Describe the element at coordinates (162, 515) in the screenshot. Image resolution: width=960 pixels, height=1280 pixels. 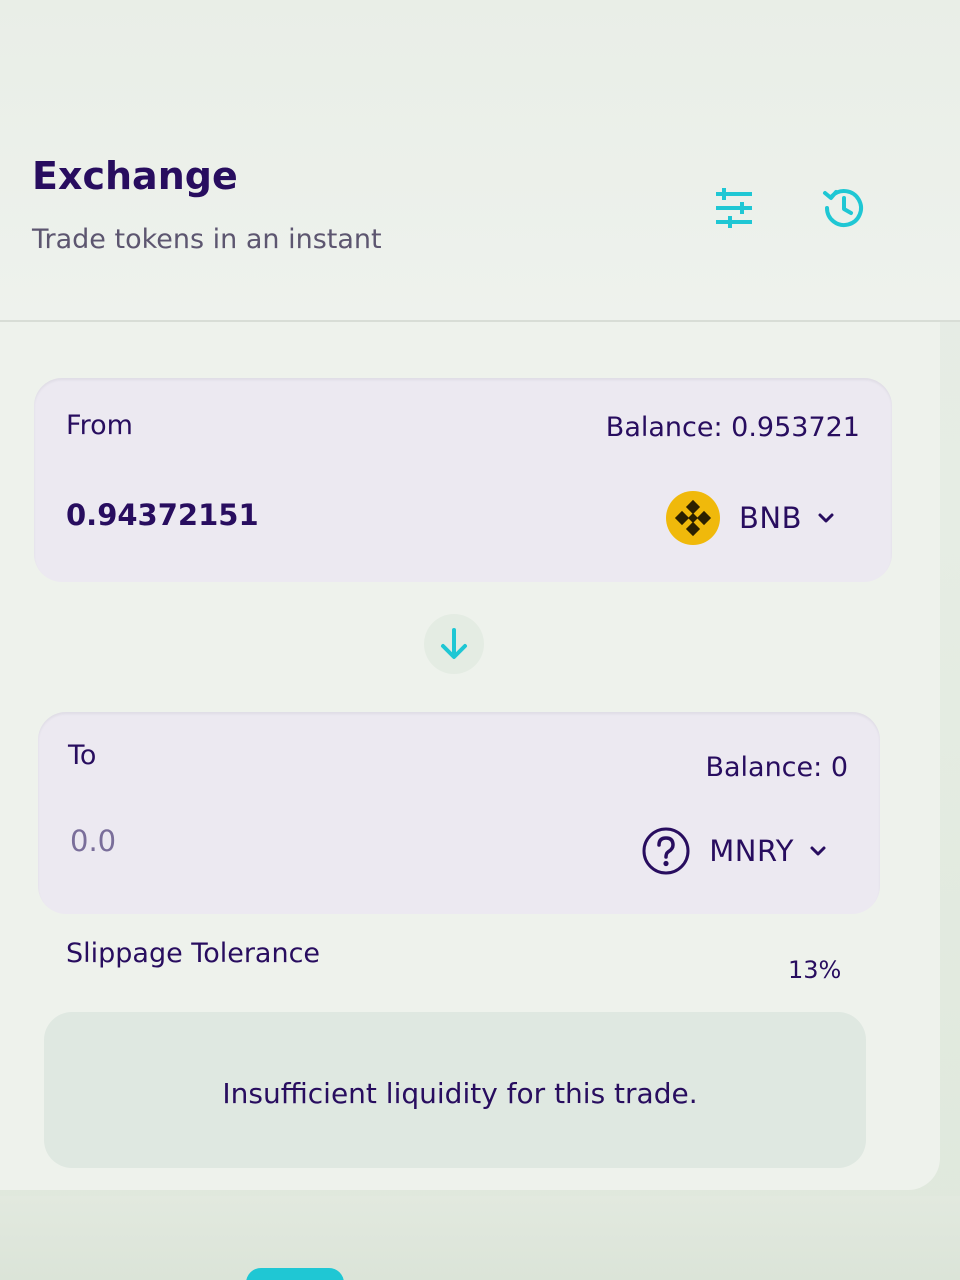
I see `from-amount-input: 0.94372151` at that location.